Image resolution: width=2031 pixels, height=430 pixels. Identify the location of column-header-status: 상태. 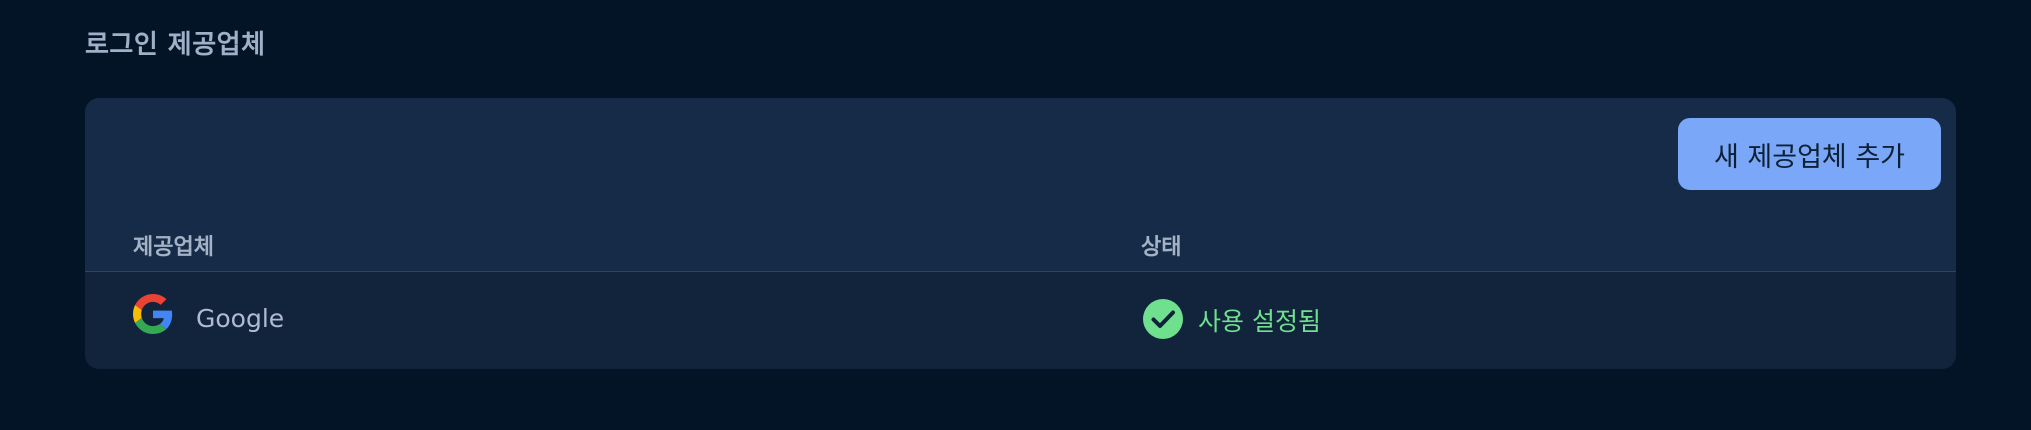
(1161, 247).